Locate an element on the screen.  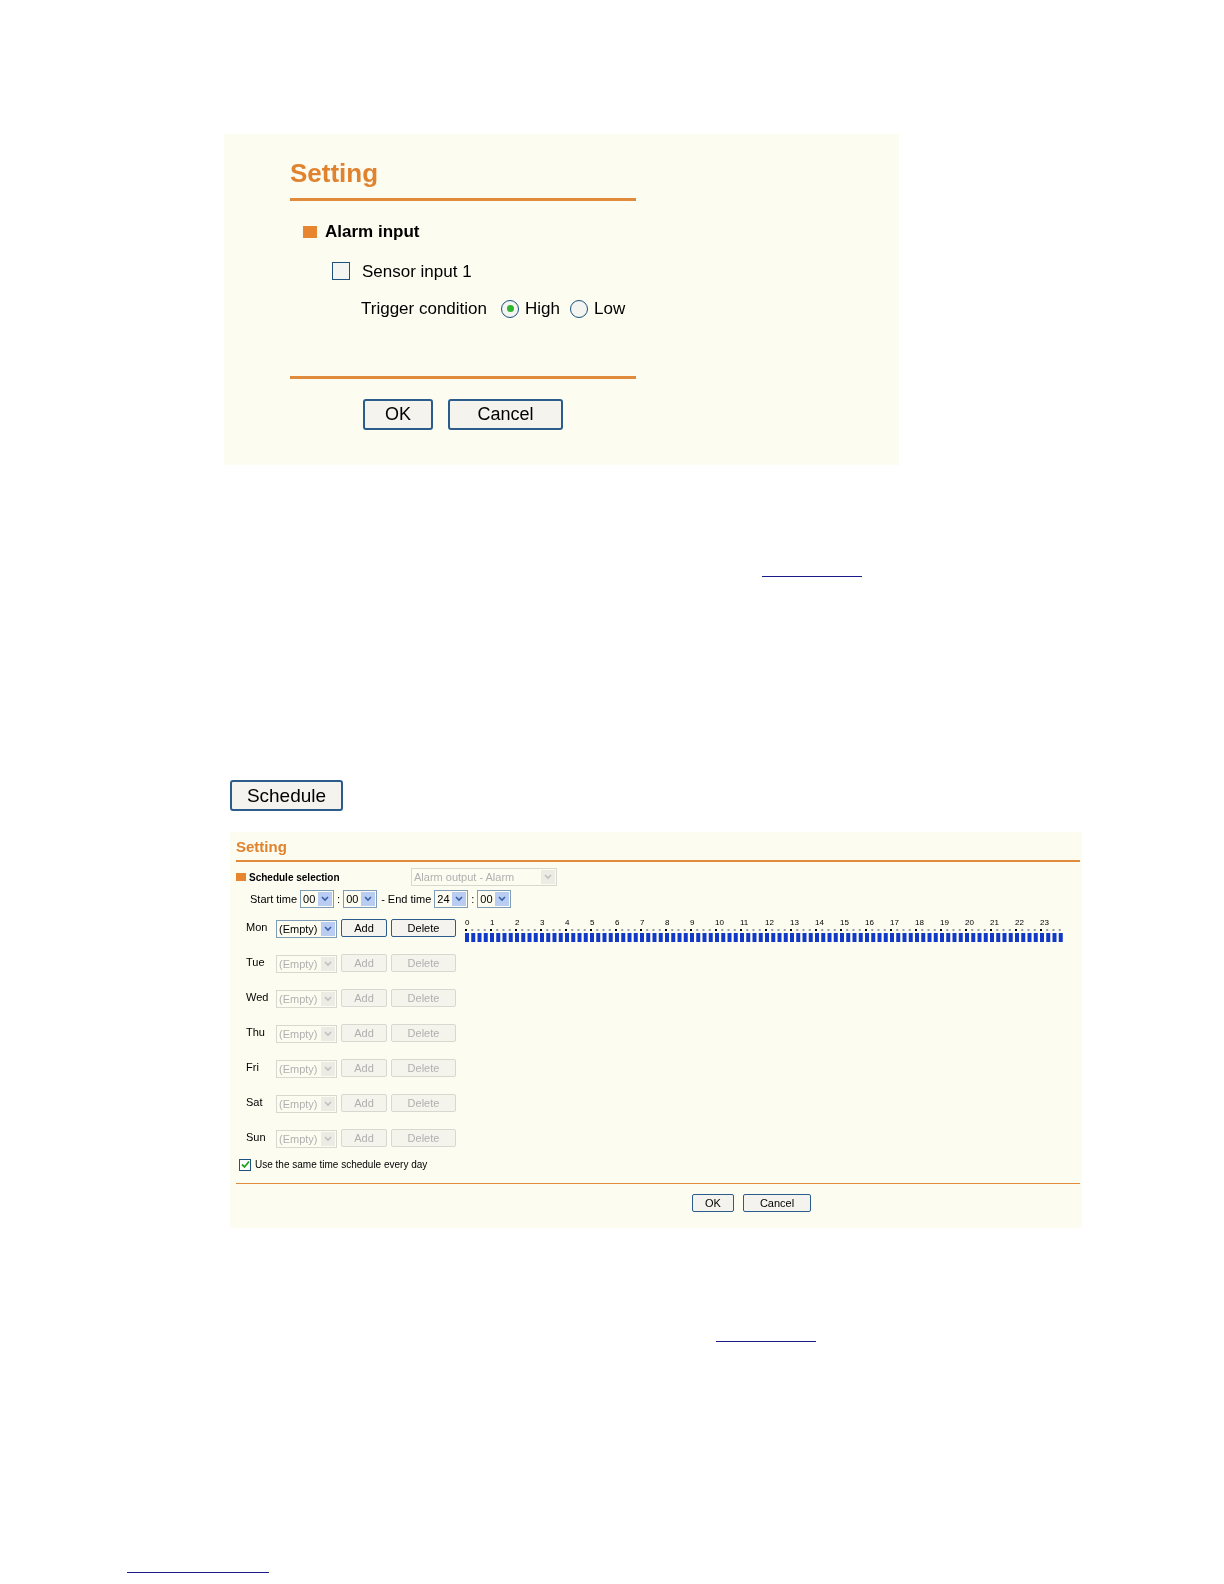
hour-label: 1 is located at coordinates (492, 922).